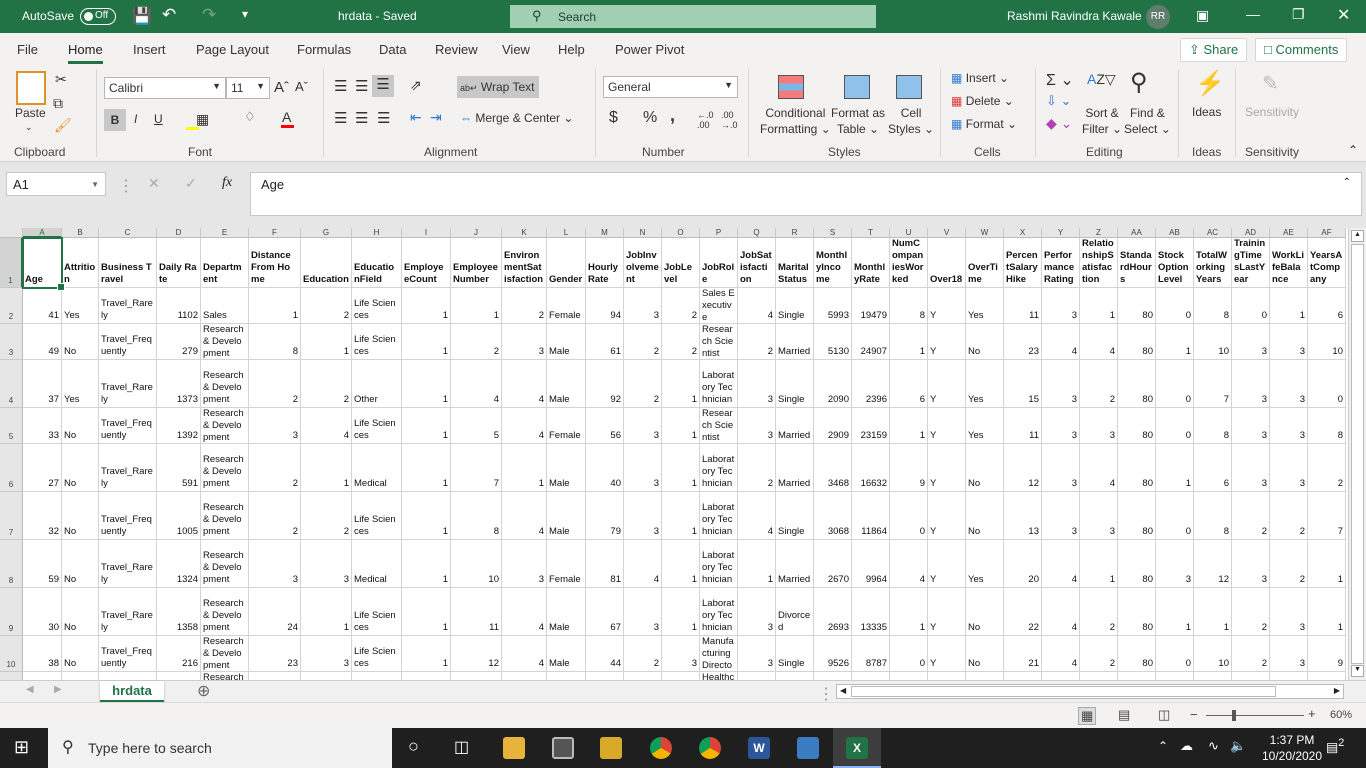 The height and width of the screenshot is (768, 1366). Describe the element at coordinates (377, 16) in the screenshot. I see `document-title: hrdata - Saved` at that location.